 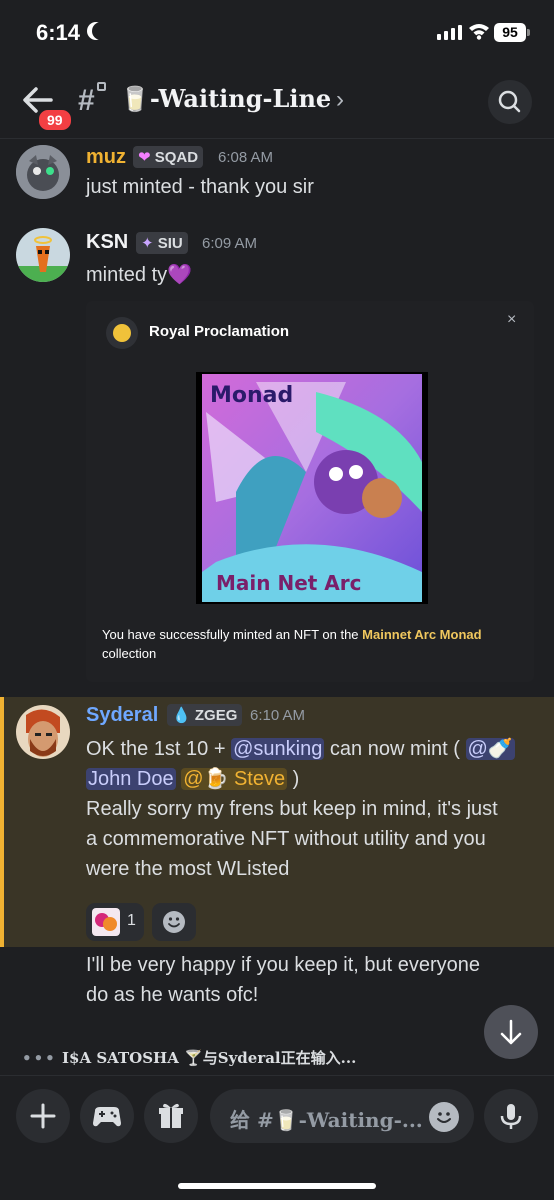 What do you see at coordinates (219, 331) in the screenshot?
I see `embed-title: Royal Proclamation` at bounding box center [219, 331].